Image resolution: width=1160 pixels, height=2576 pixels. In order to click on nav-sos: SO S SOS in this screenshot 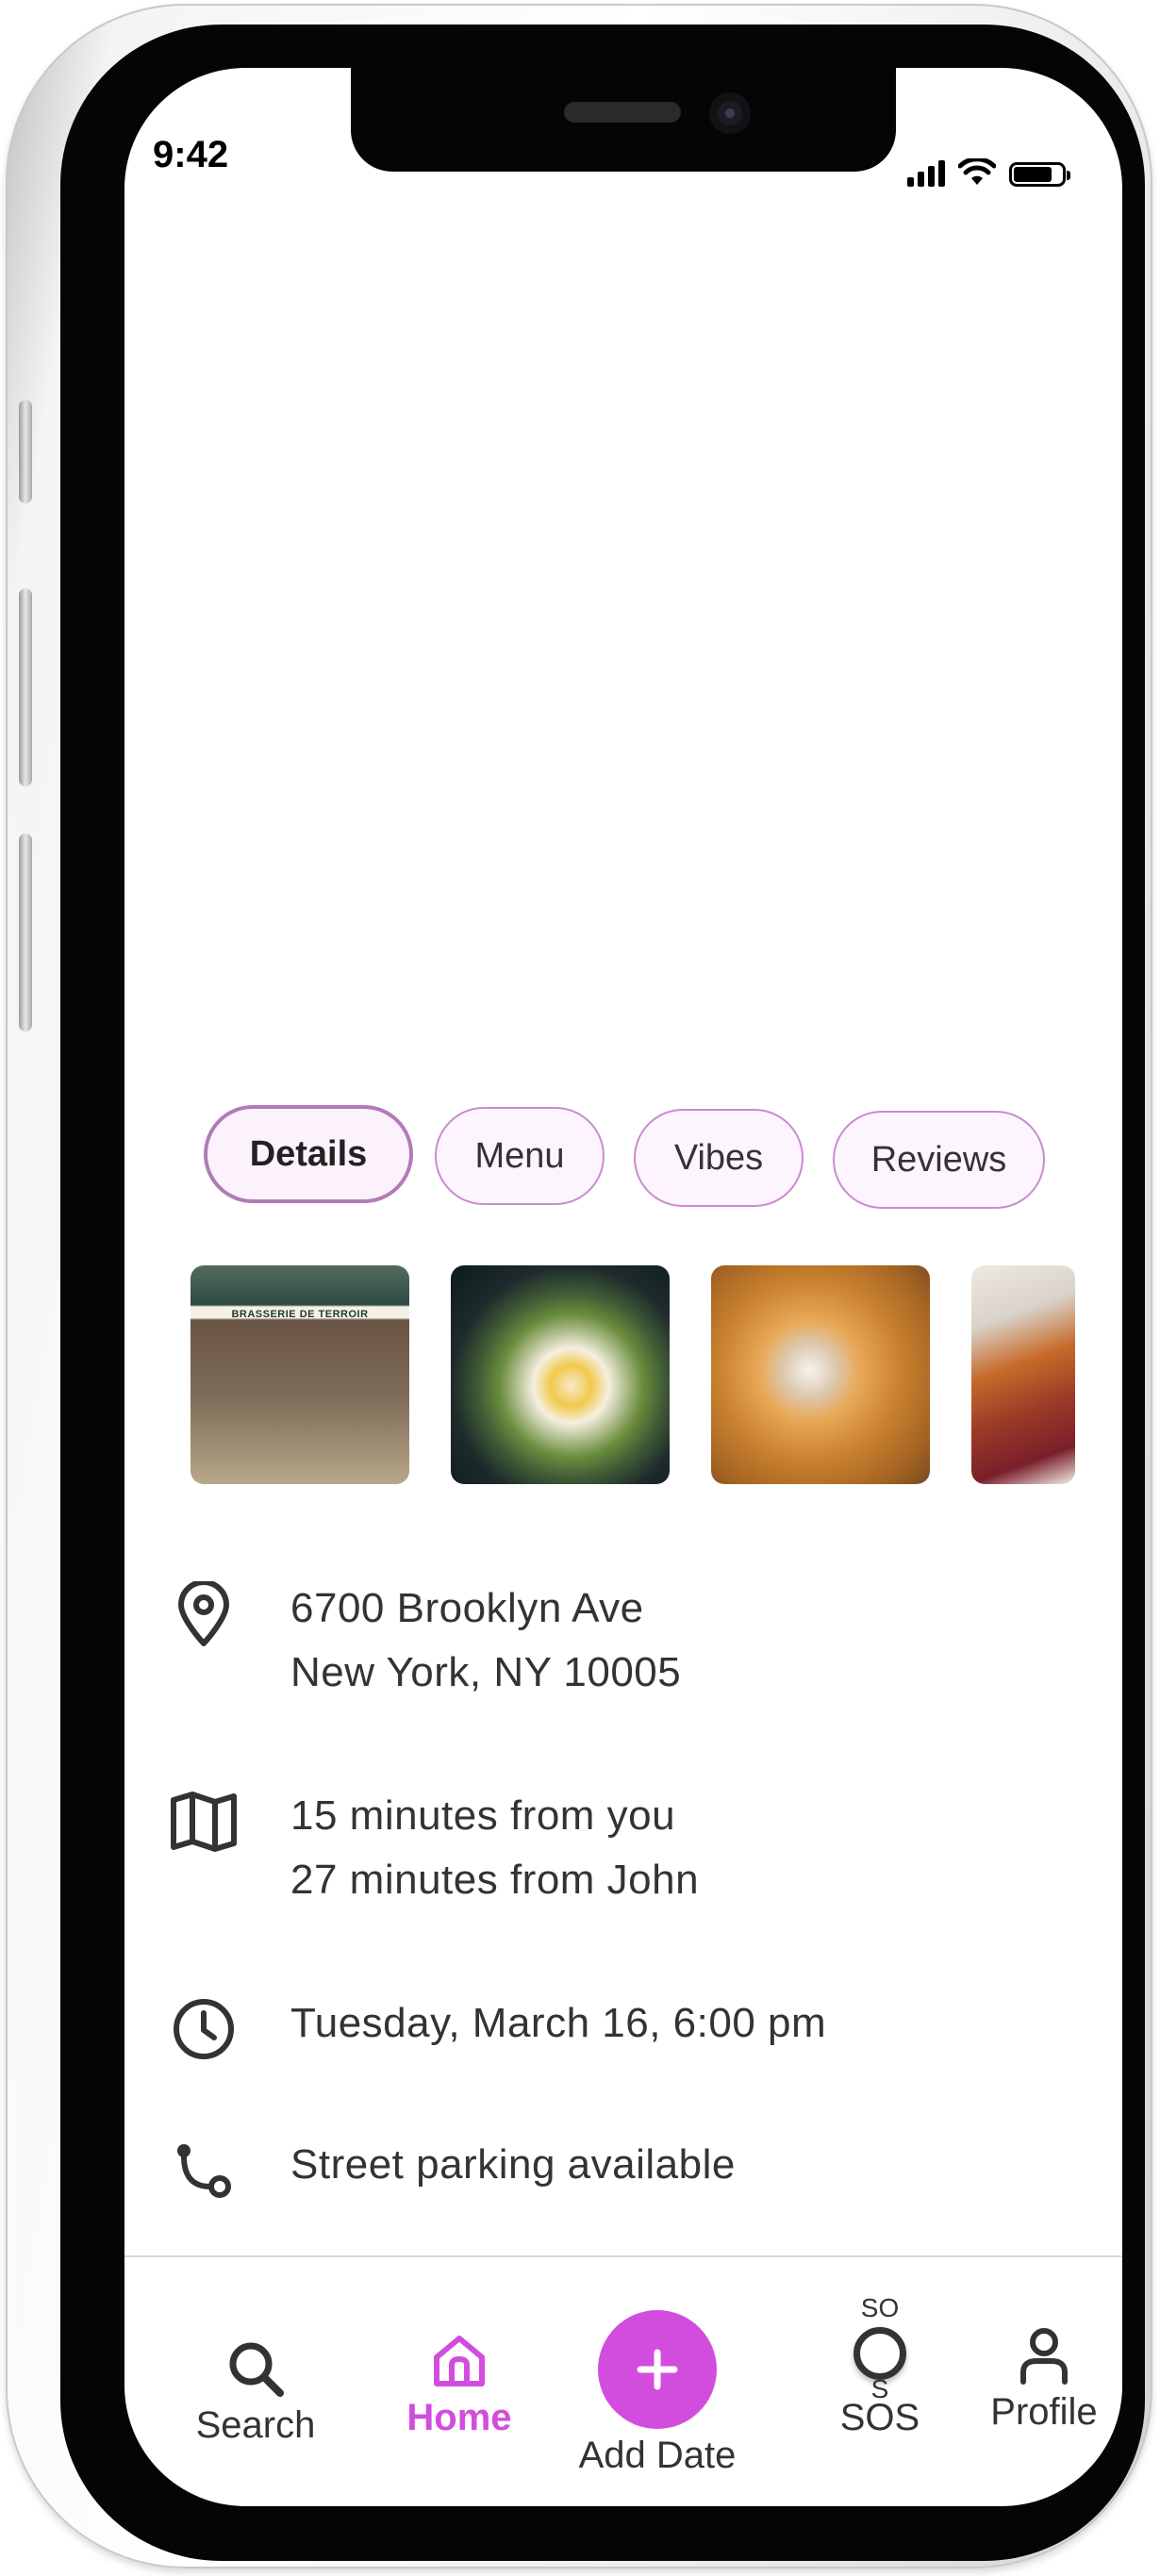, I will do `click(880, 2367)`.